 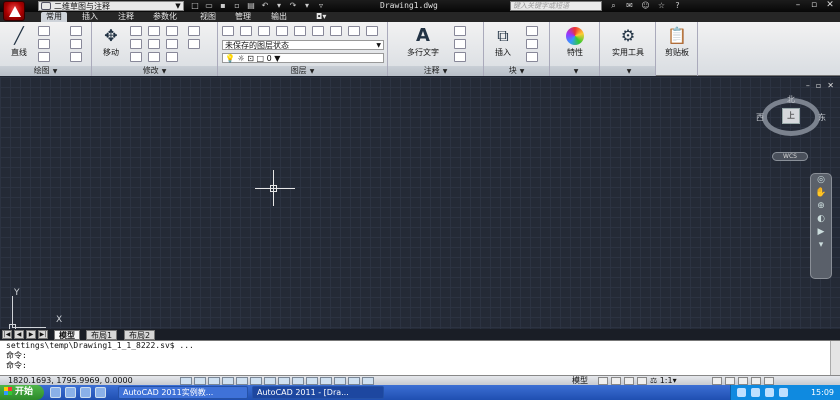 What do you see at coordinates (616, 381) in the screenshot?
I see `quick-view-drawings-icon` at bounding box center [616, 381].